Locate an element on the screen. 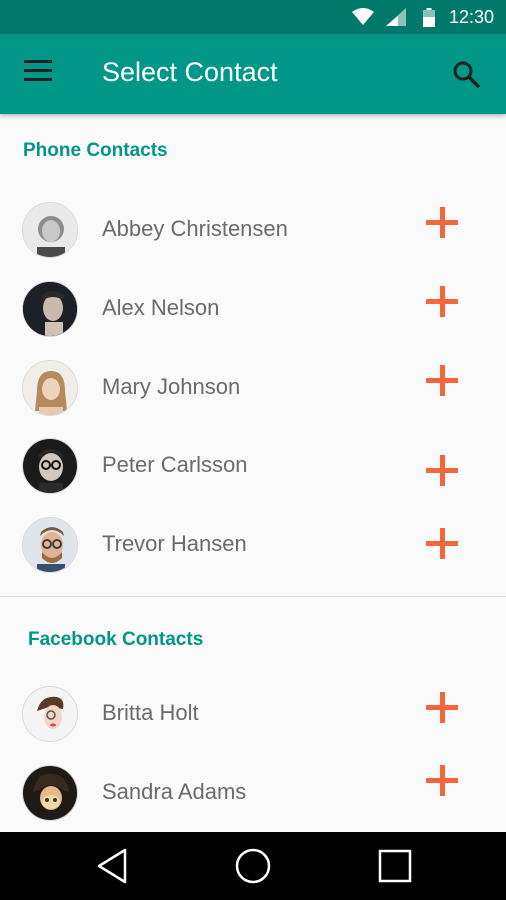 This screenshot has height=900, width=506. contact-name: Trevor Hansen is located at coordinates (174, 543).